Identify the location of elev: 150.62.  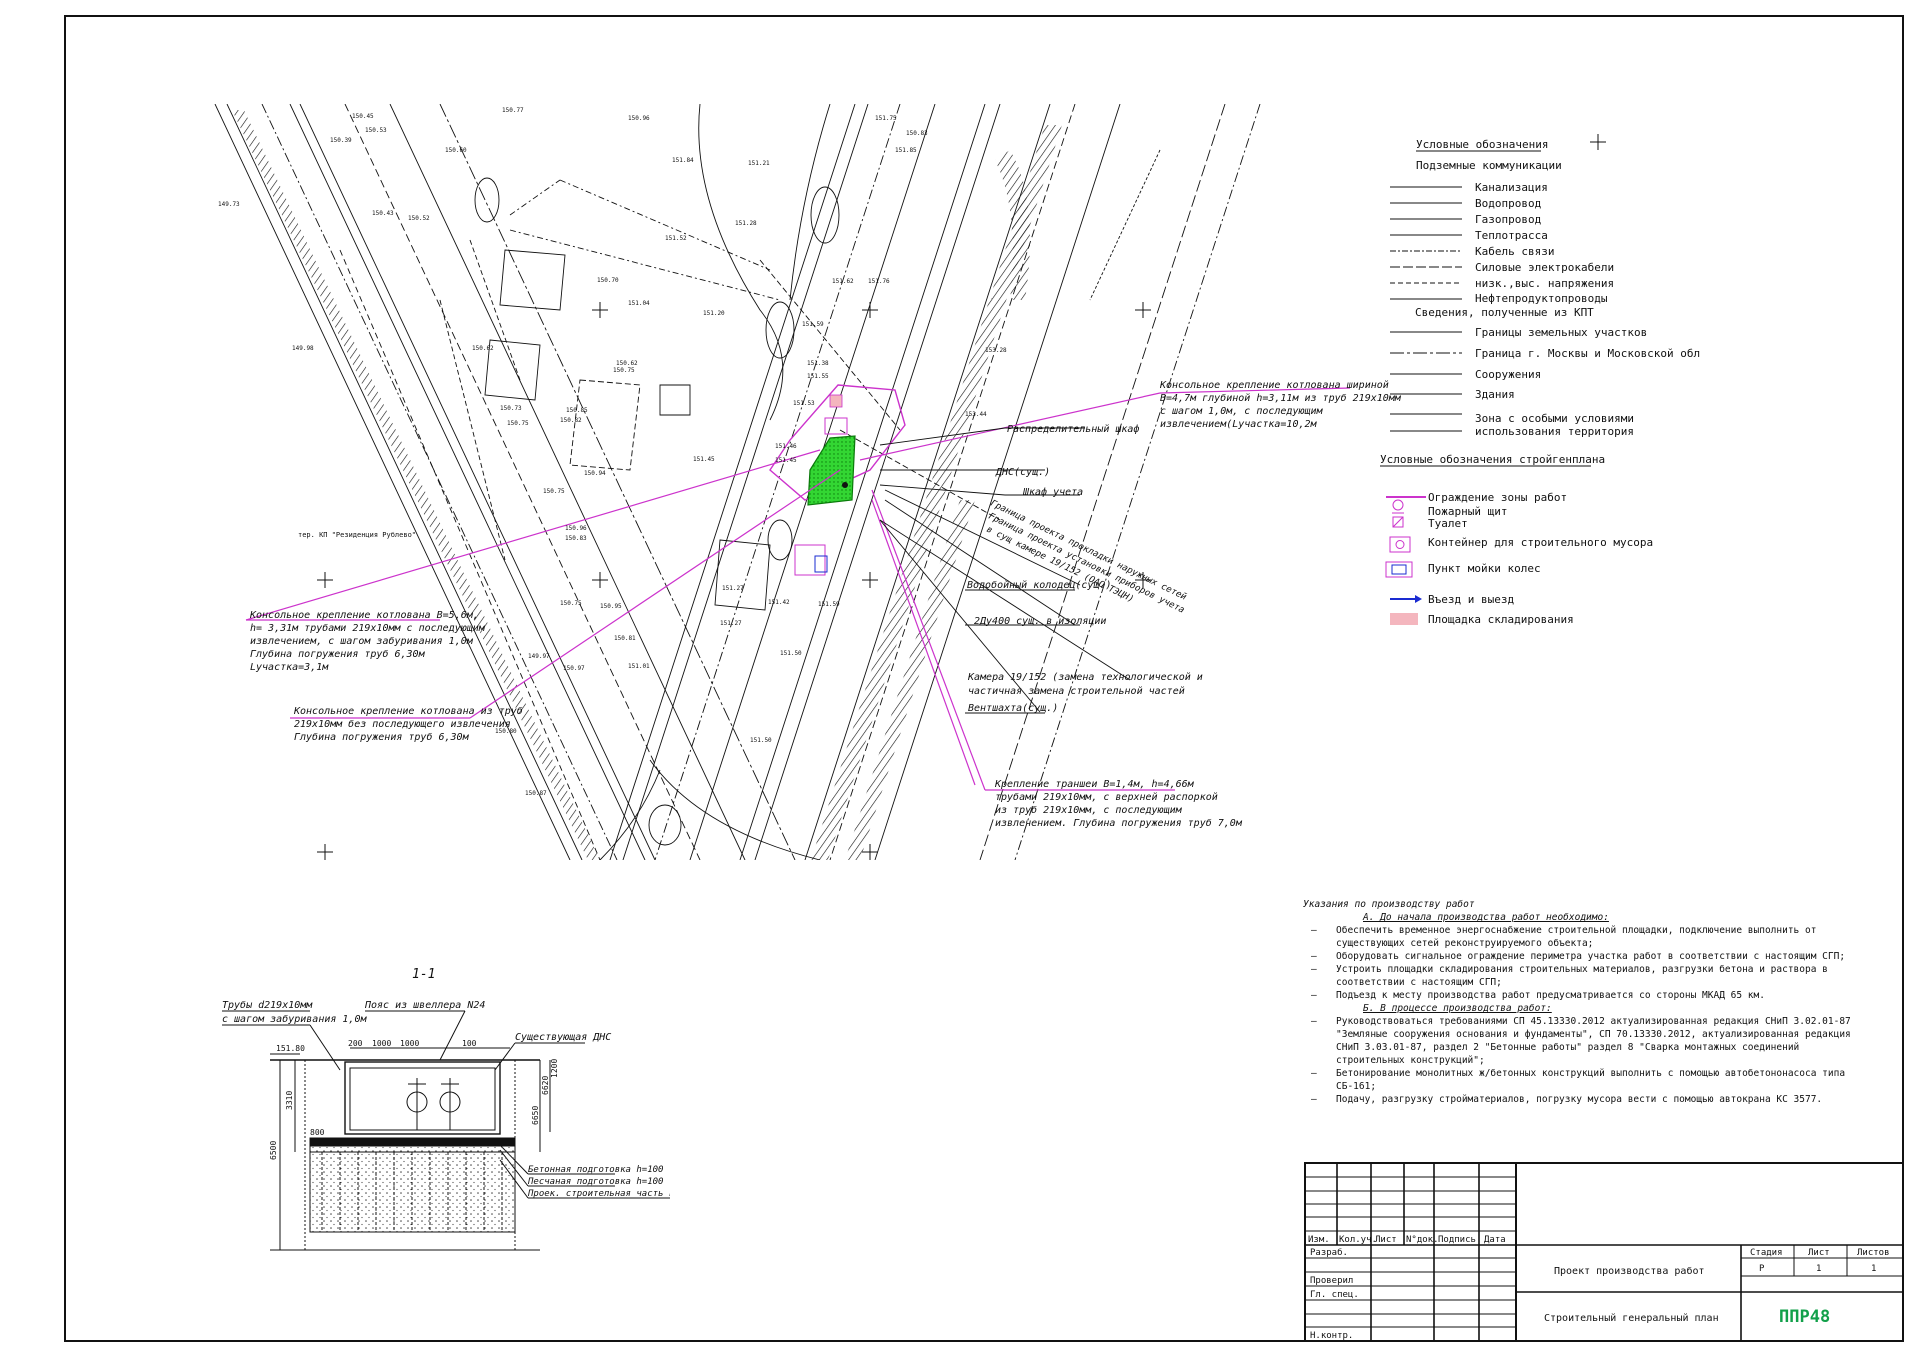
(483, 348).